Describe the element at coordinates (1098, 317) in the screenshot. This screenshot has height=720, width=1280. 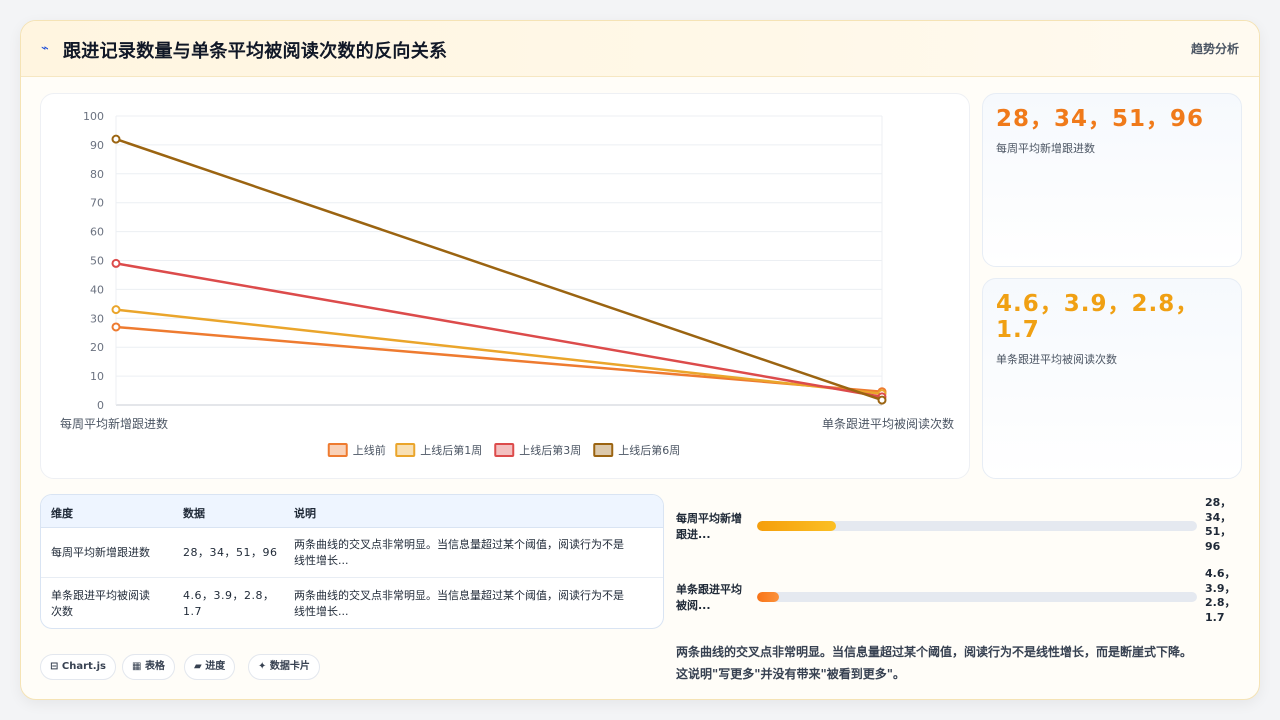
I see `stat-value: 4.6，3.9，2.8，1.7` at that location.